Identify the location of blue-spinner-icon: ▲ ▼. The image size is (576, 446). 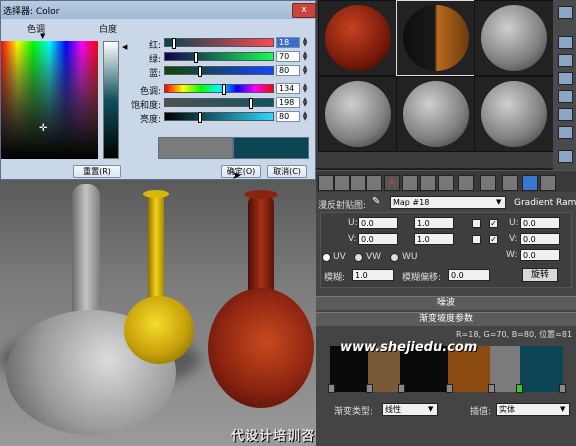
(305, 70).